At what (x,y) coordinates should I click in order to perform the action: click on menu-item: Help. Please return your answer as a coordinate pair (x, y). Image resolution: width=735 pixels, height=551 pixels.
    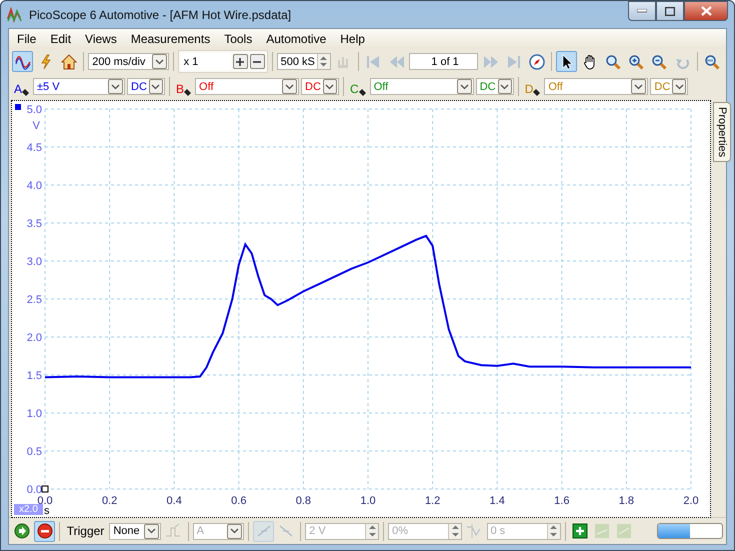
    Looking at the image, I should click on (352, 39).